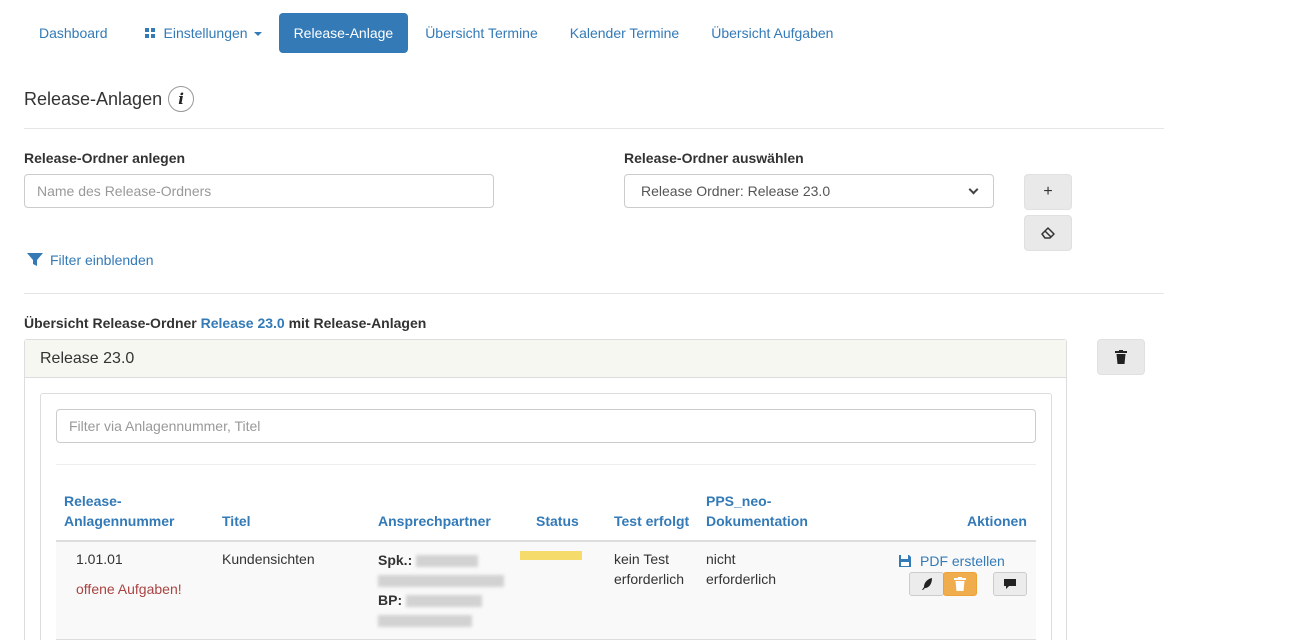 The height and width of the screenshot is (640, 1300). I want to click on filter-toggle-label: Filter einblenden, so click(102, 260).